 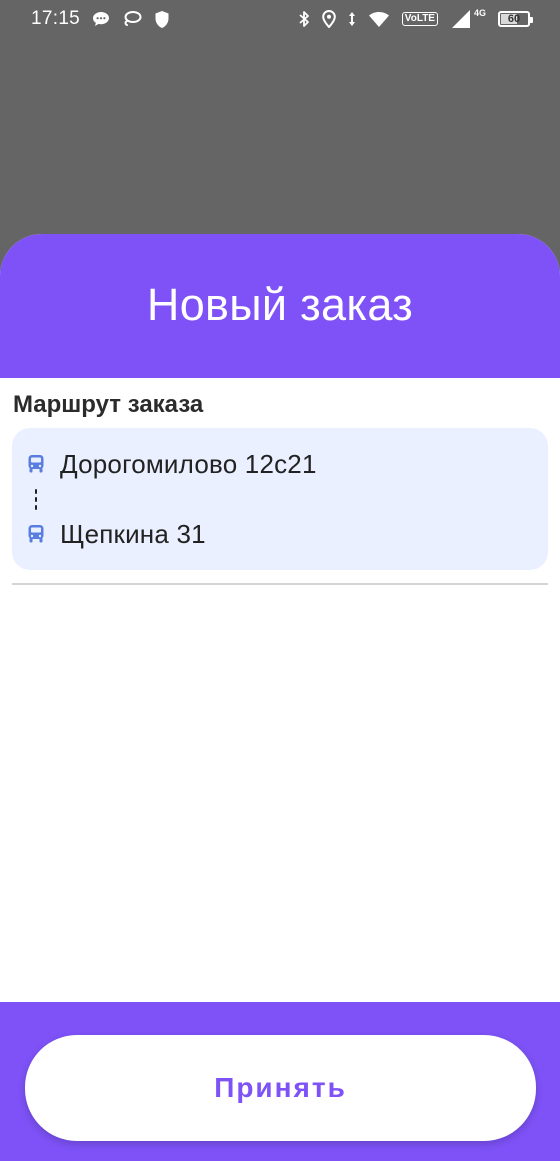 I want to click on location-icon, so click(x=328, y=19).